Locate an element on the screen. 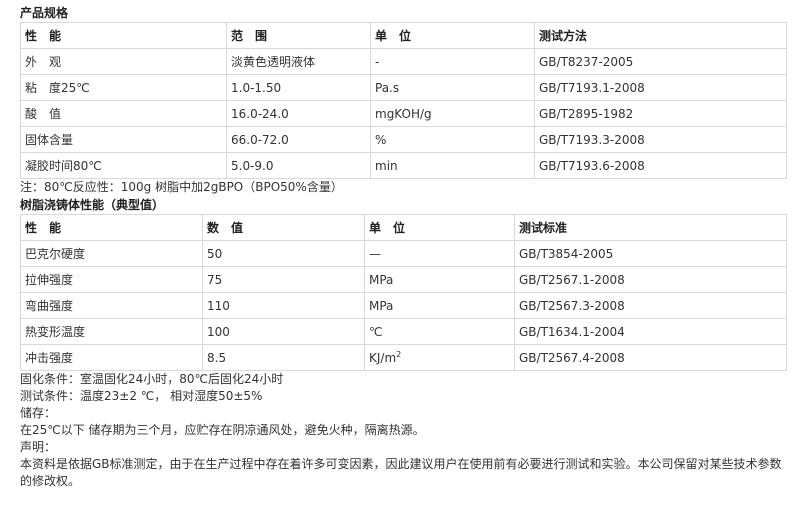 The height and width of the screenshot is (508, 800). reactivity-note: 注：80℃反应性：100g 树脂中加2gBPO（BPO50%含量） is located at coordinates (181, 187).